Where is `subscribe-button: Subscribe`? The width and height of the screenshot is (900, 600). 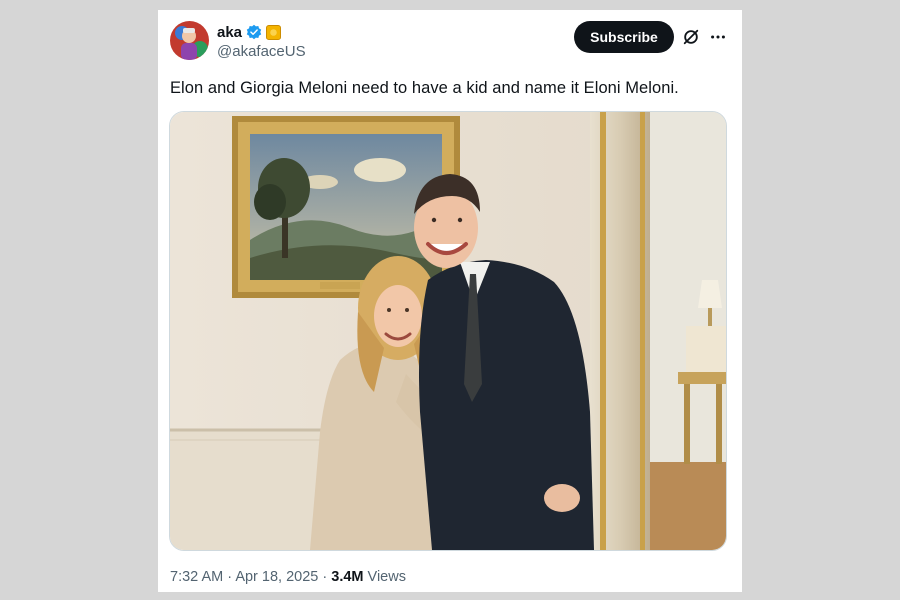
subscribe-button: Subscribe is located at coordinates (624, 37).